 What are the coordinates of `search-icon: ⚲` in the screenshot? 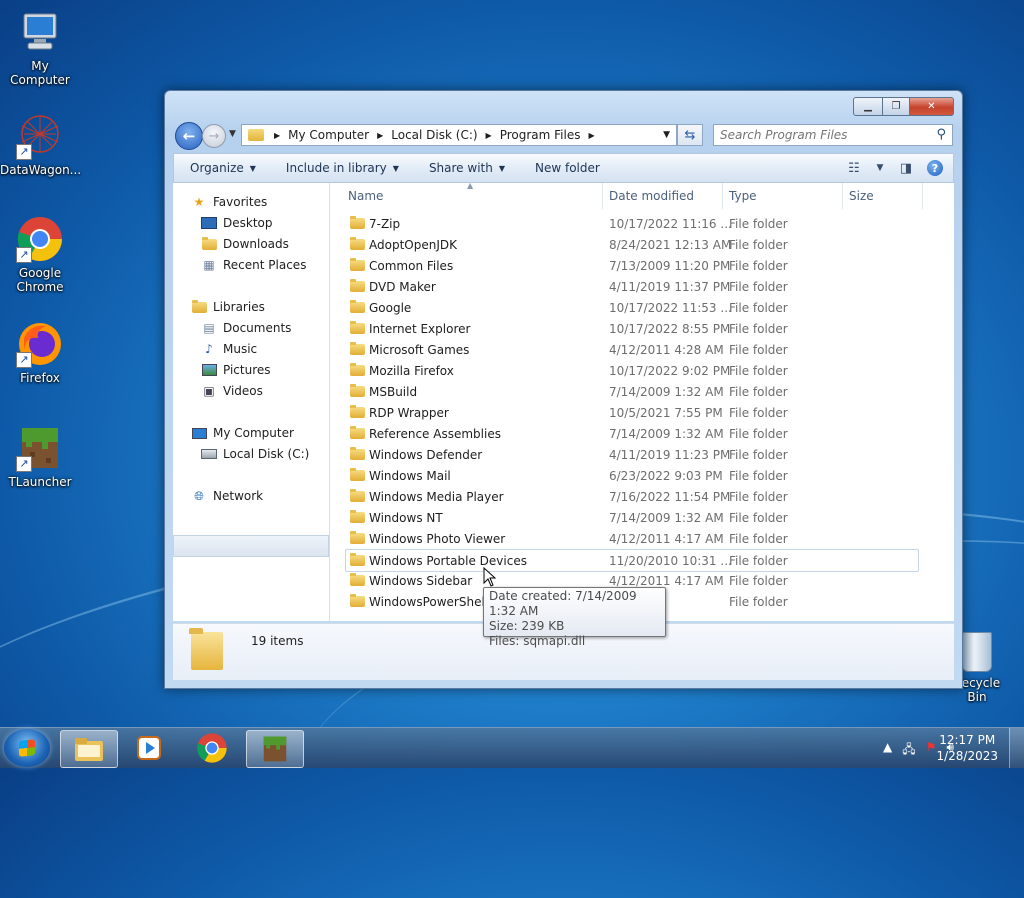 It's located at (941, 134).